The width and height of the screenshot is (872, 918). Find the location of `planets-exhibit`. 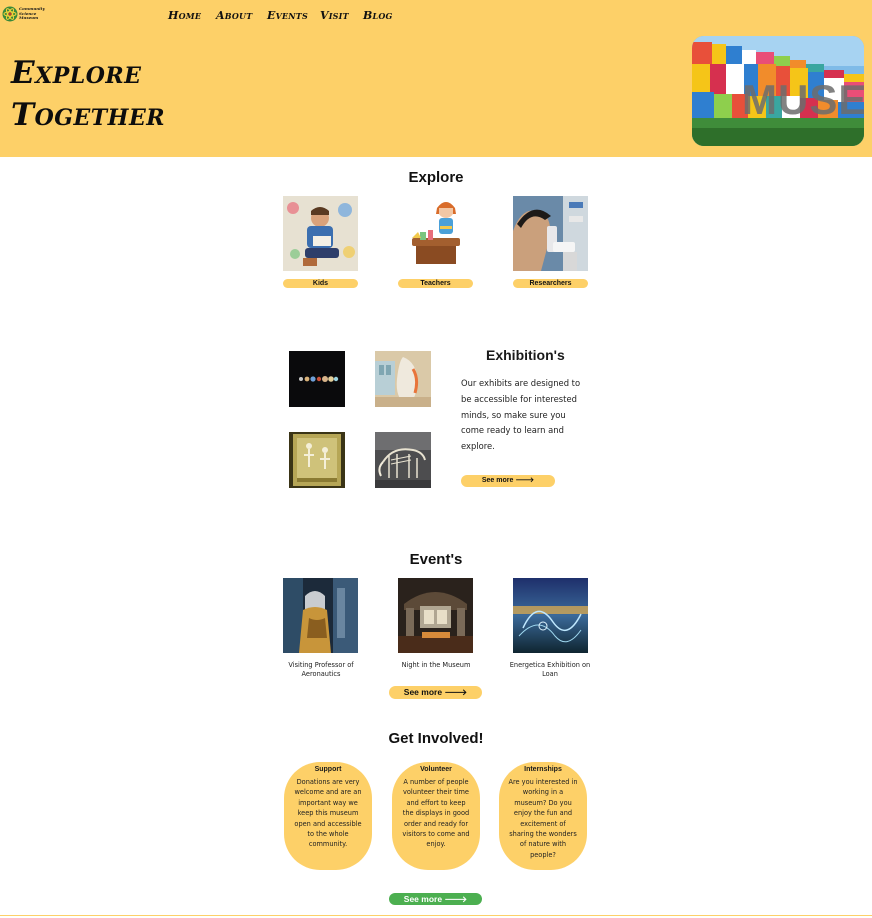

planets-exhibit is located at coordinates (317, 379).